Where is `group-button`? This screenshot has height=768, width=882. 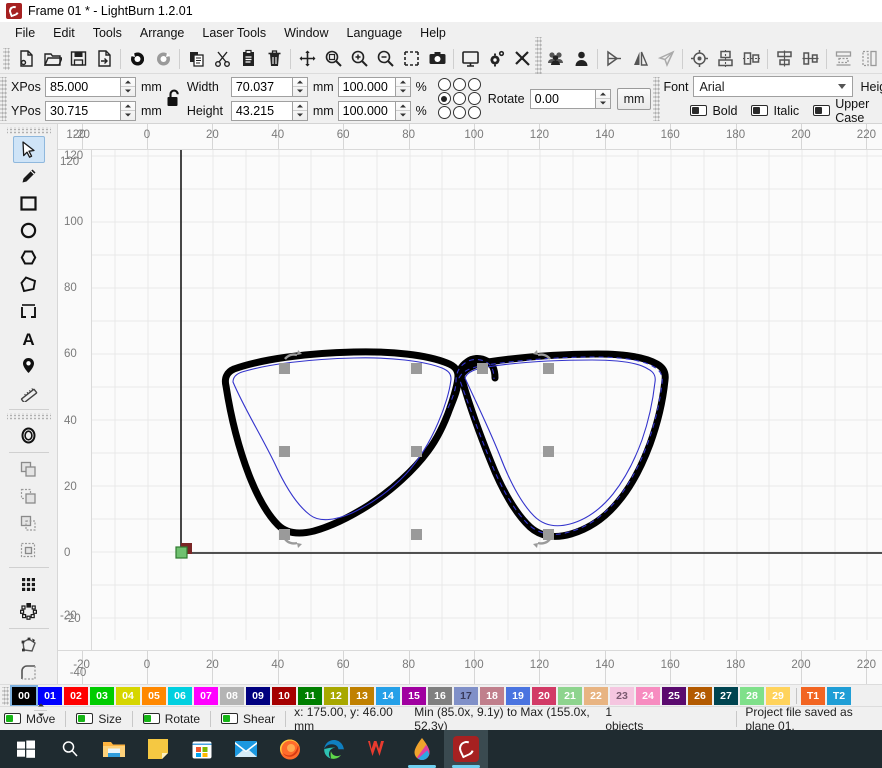
group-button is located at coordinates (555, 59).